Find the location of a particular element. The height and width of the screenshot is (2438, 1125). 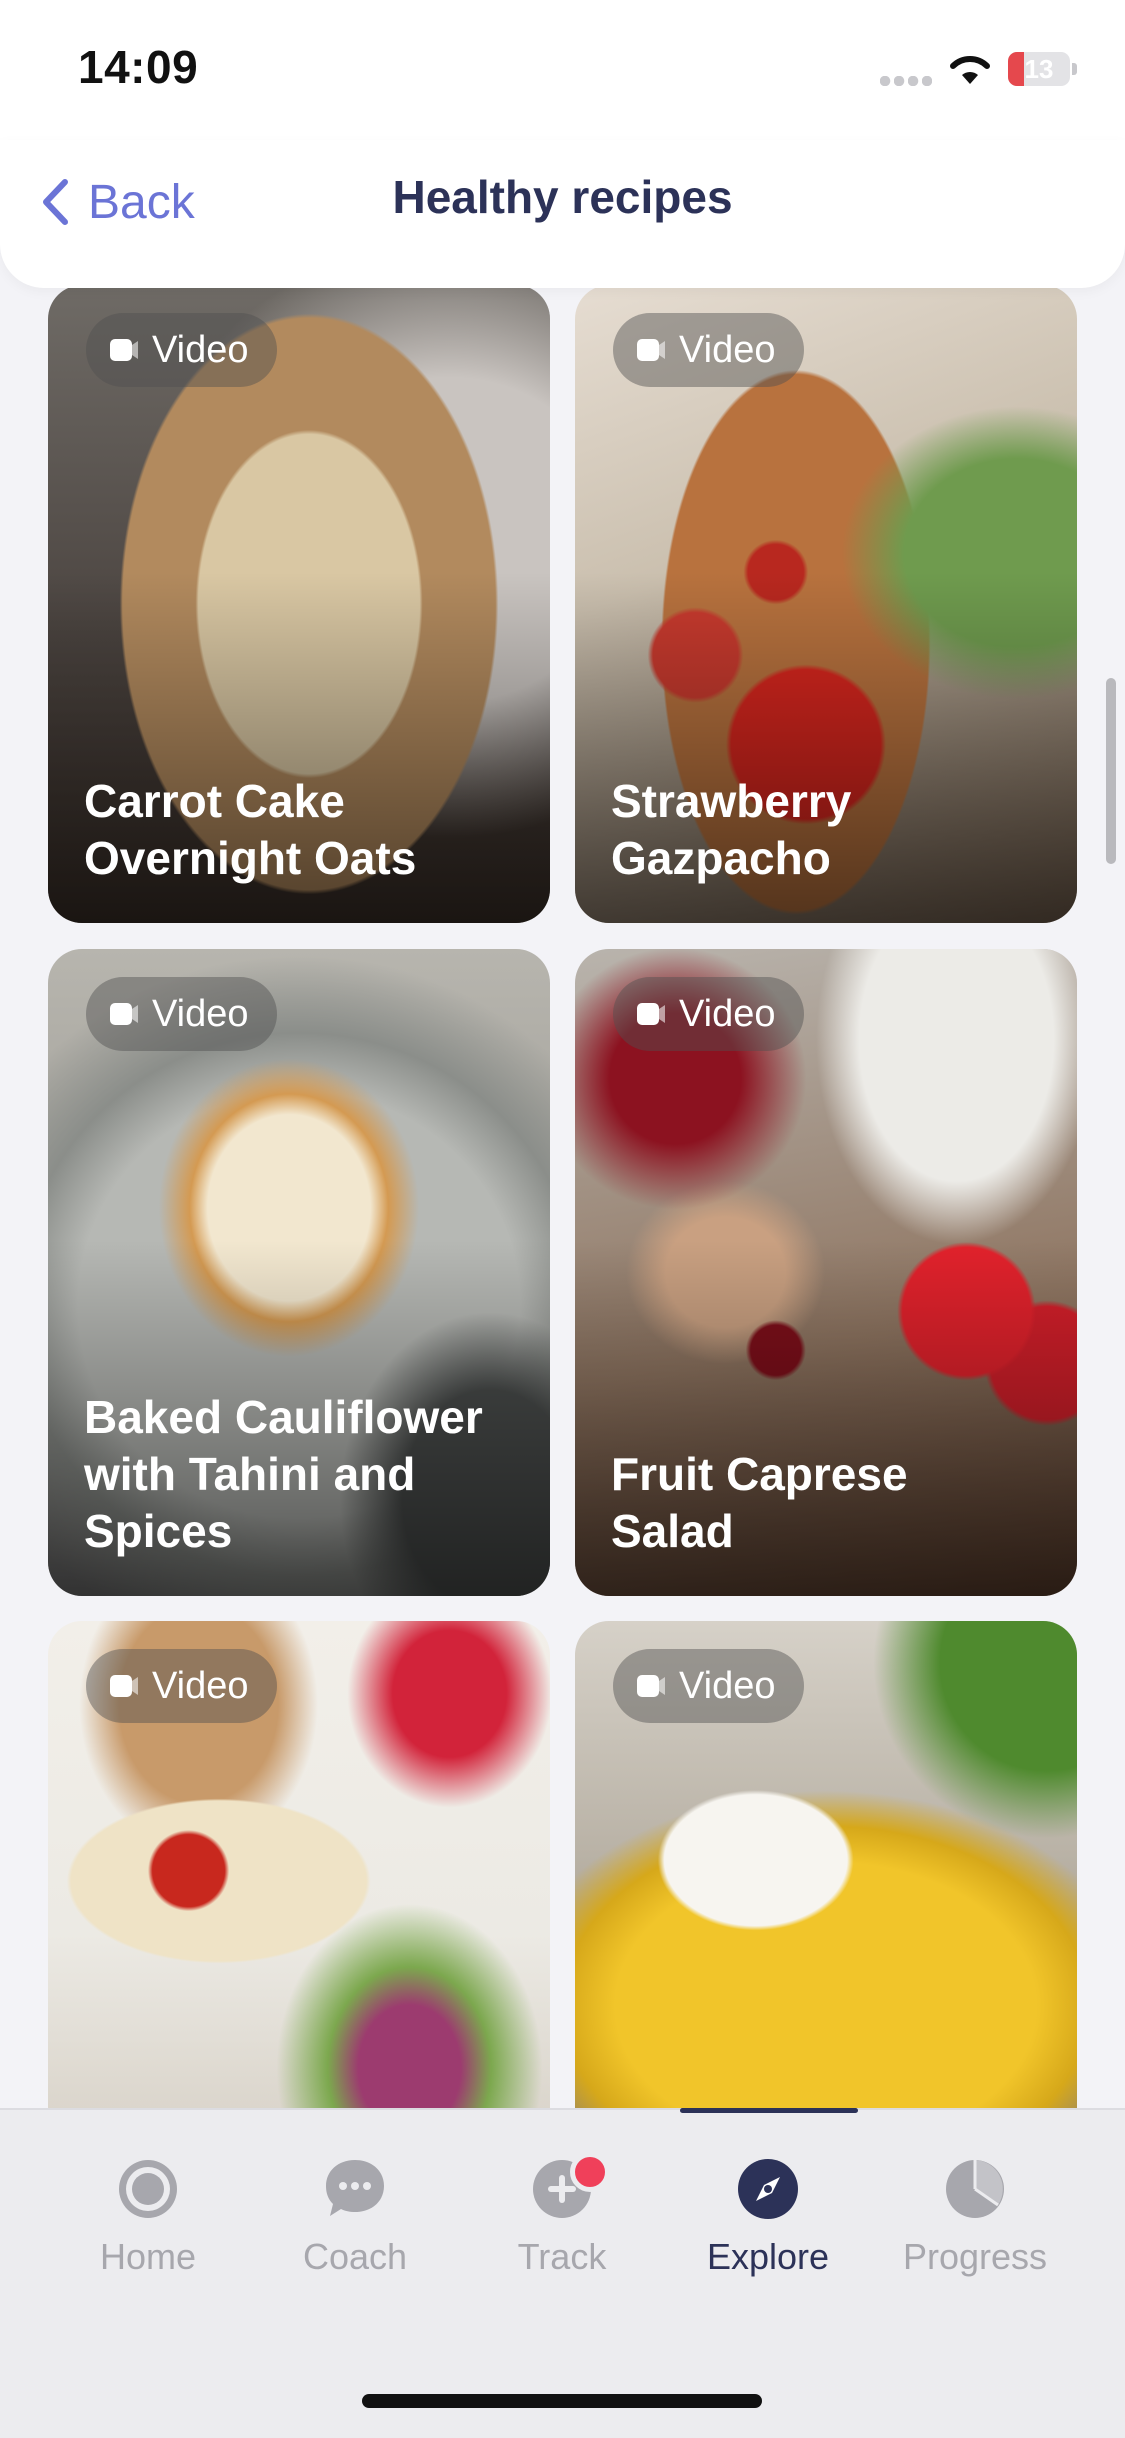

pie-chart-icon is located at coordinates (975, 2189).